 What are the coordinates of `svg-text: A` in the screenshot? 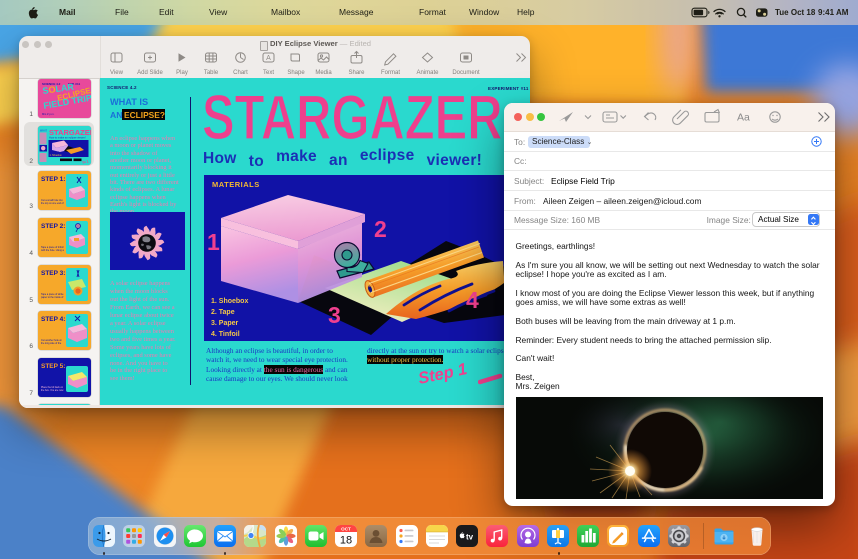 It's located at (268, 58).